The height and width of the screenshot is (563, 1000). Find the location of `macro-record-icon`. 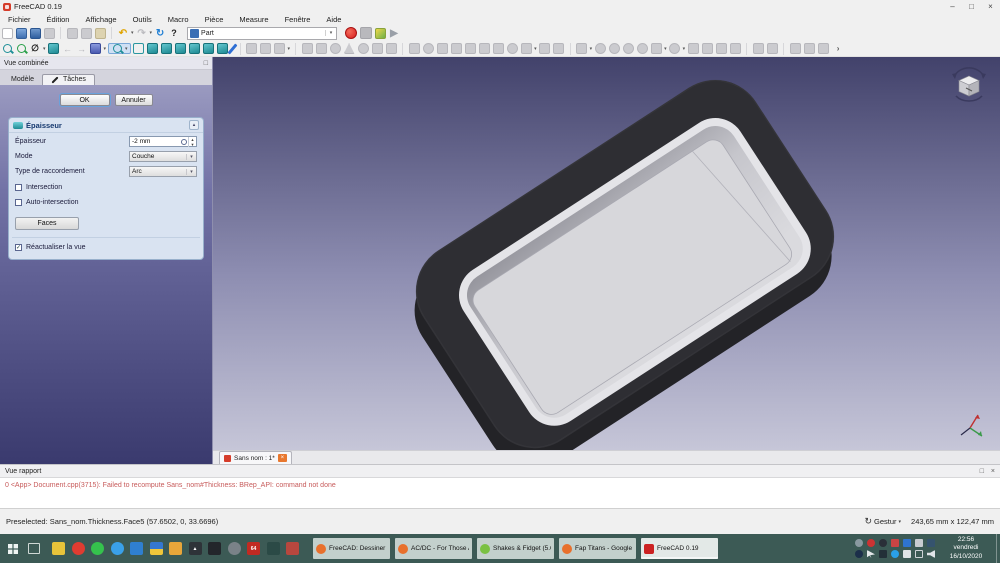

macro-record-icon is located at coordinates (350, 33).